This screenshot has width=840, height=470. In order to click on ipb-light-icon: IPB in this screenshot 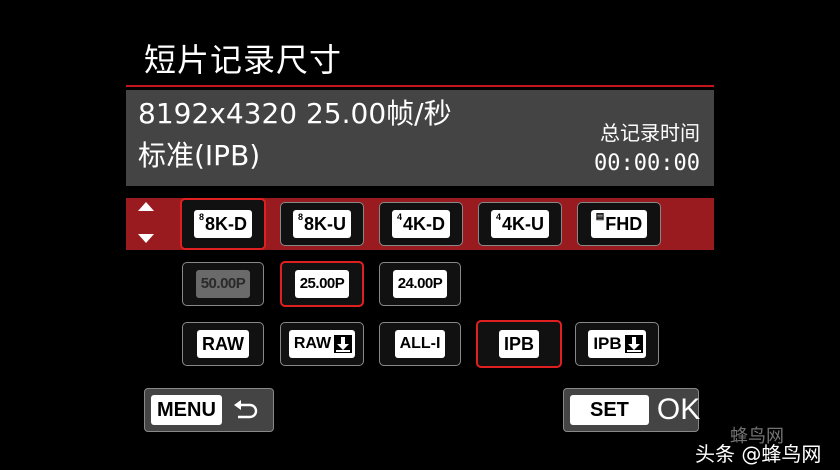, I will do `click(617, 344)`.